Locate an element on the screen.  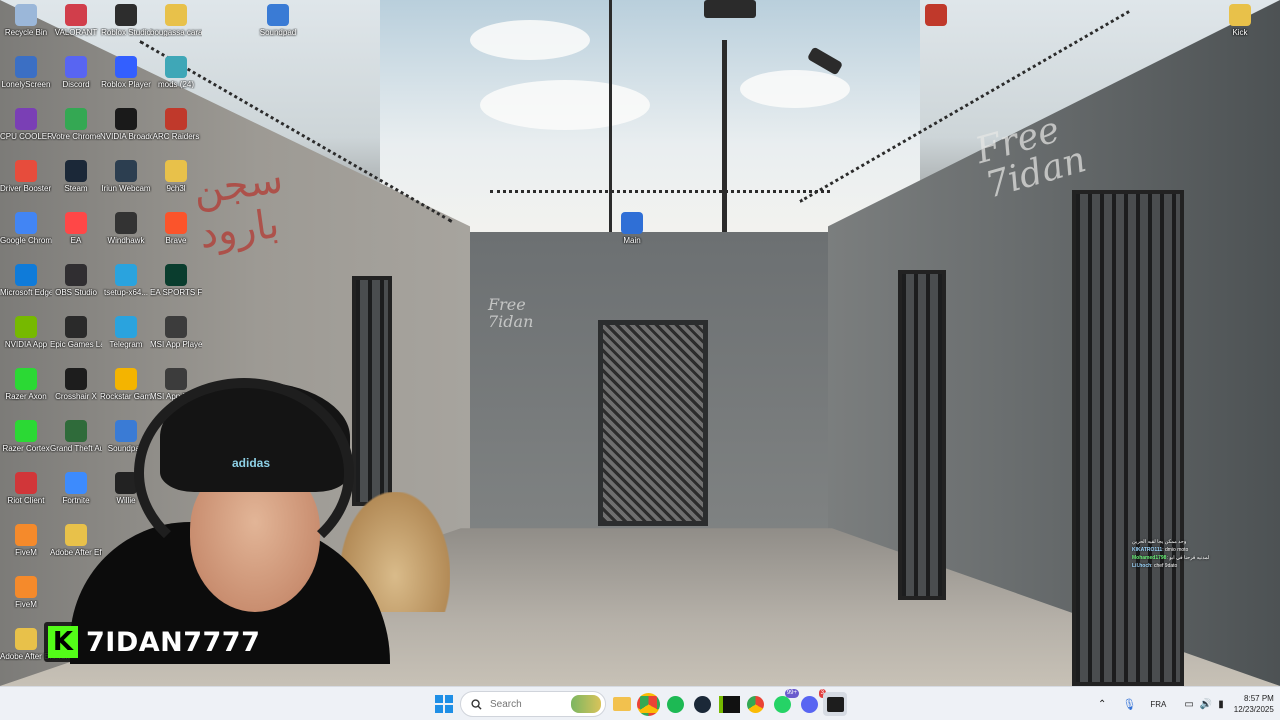
streamer-name: 7IDAN7777 is located at coordinates (173, 642).